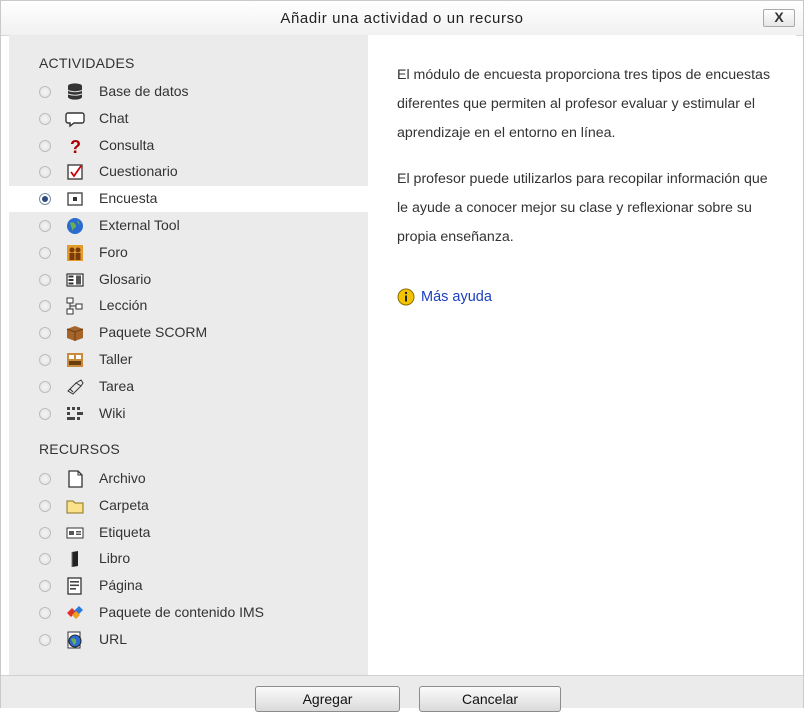  What do you see at coordinates (188, 280) in the screenshot?
I see `module-option-glosario: Glosario` at bounding box center [188, 280].